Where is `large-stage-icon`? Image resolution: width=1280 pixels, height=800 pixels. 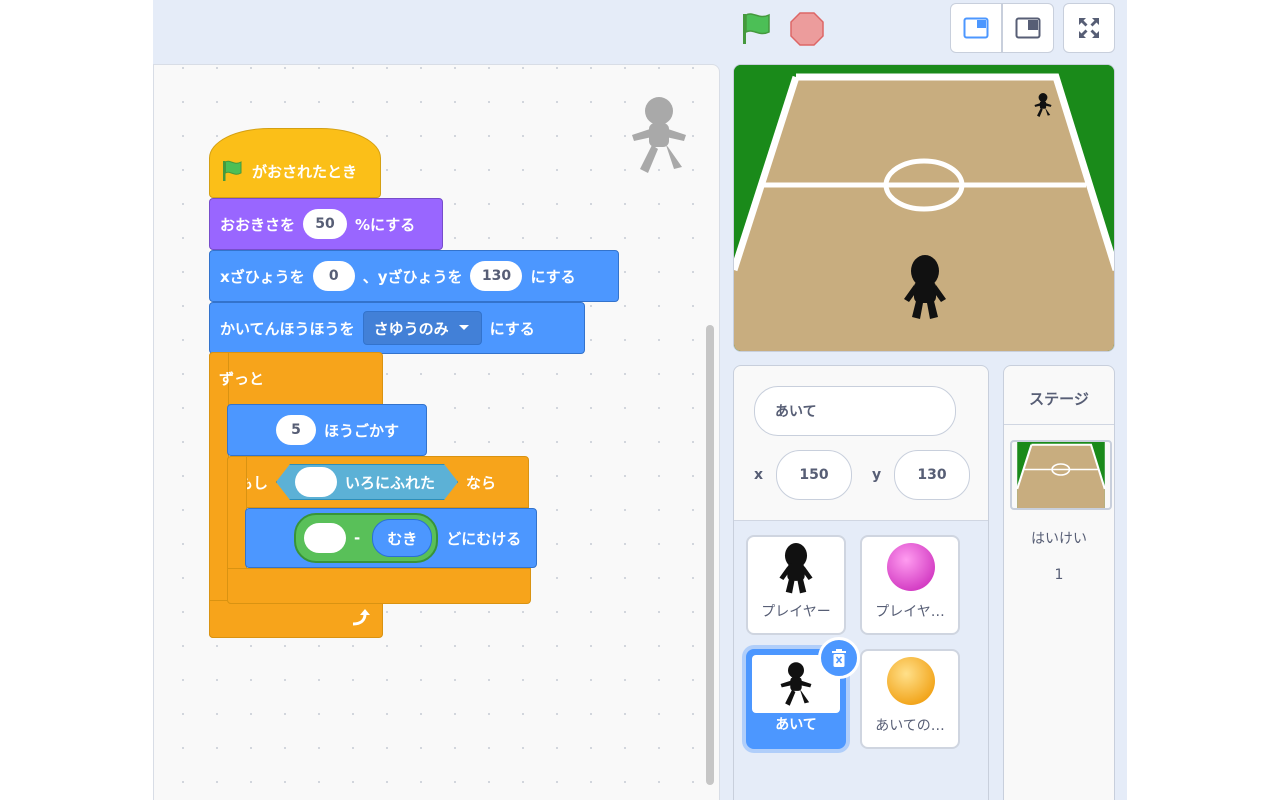
large-stage-icon is located at coordinates (1028, 28).